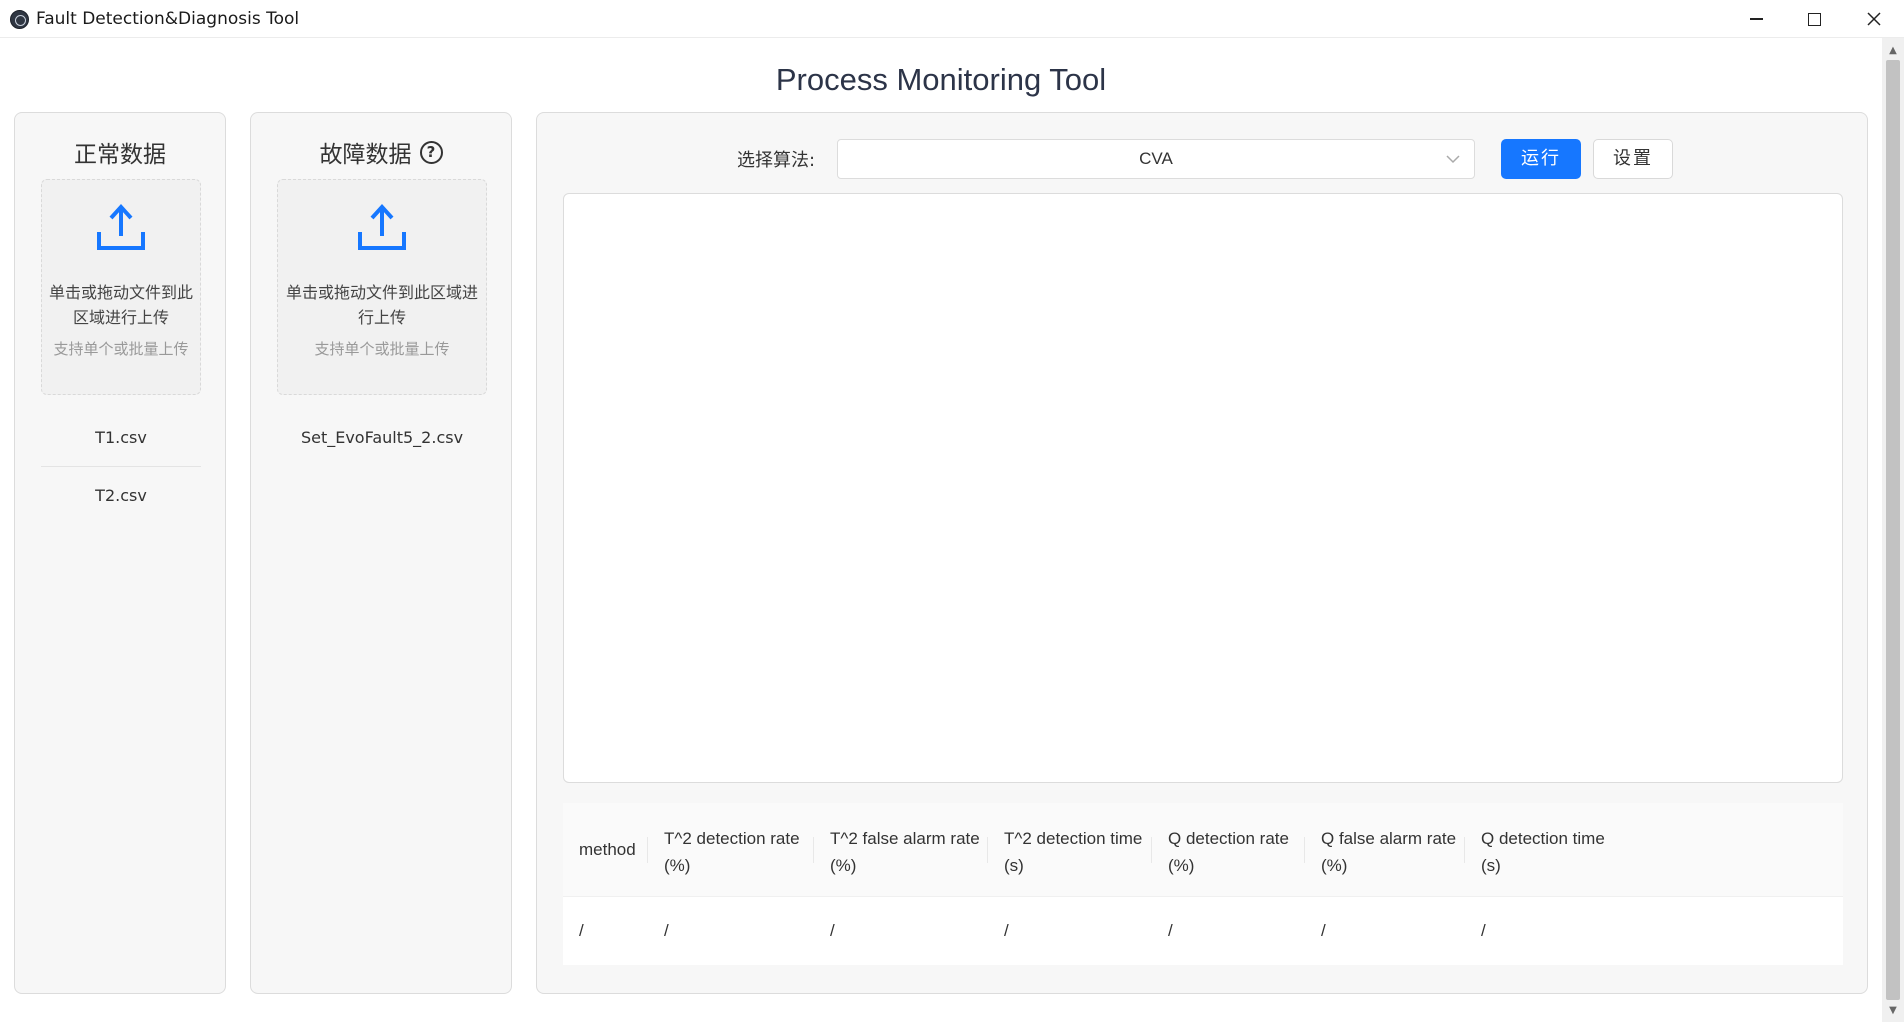 This screenshot has width=1904, height=1022. What do you see at coordinates (121, 496) in the screenshot?
I see `file-item-t2: T2.csv` at bounding box center [121, 496].